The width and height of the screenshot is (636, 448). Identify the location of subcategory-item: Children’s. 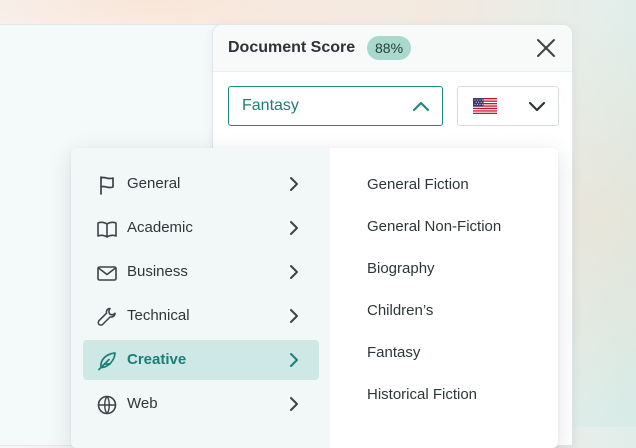
(400, 310).